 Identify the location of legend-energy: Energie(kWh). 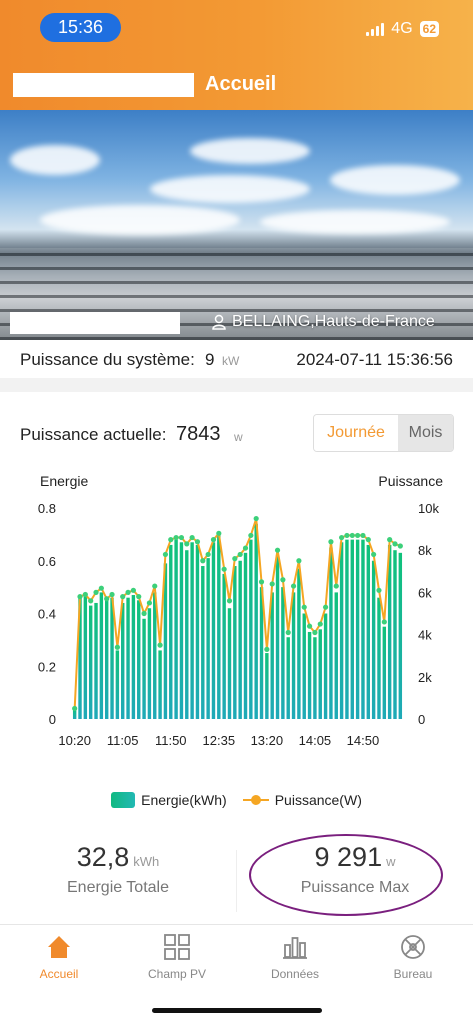
(169, 800).